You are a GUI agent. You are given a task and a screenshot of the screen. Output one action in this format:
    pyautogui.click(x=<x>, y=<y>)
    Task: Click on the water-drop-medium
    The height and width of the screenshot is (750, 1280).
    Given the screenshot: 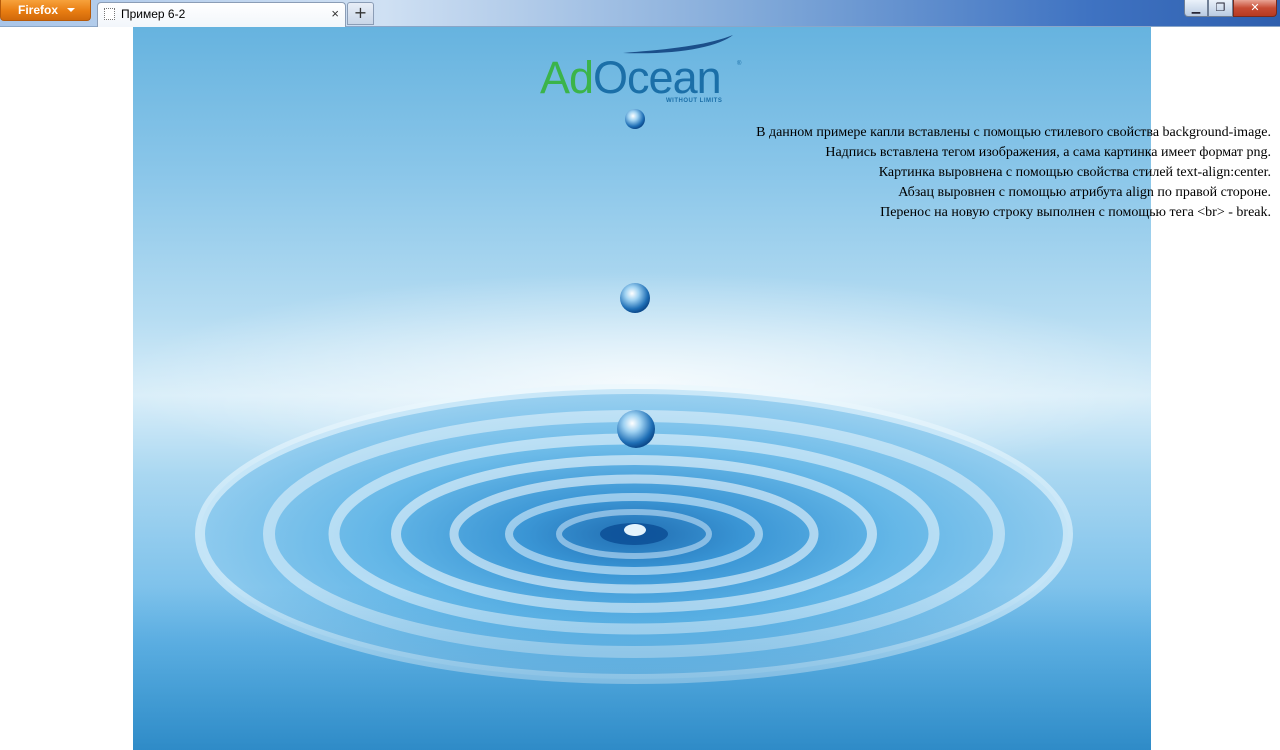 What is the action you would take?
    pyautogui.click(x=635, y=298)
    